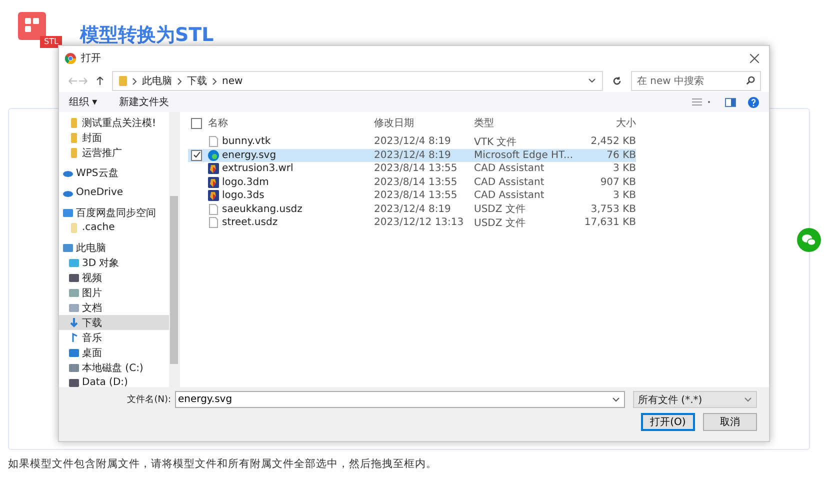 Image resolution: width=831 pixels, height=477 pixels. I want to click on file-size: 907 KB, so click(617, 182).